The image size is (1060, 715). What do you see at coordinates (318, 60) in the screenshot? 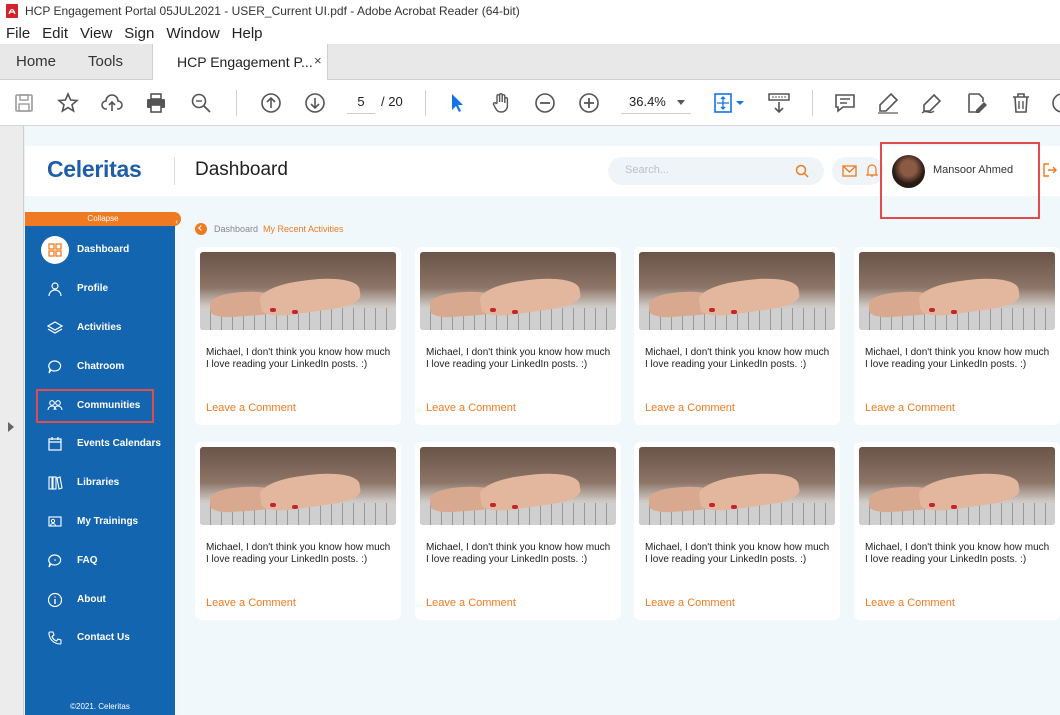
I see `close-tab-icon: ×` at bounding box center [318, 60].